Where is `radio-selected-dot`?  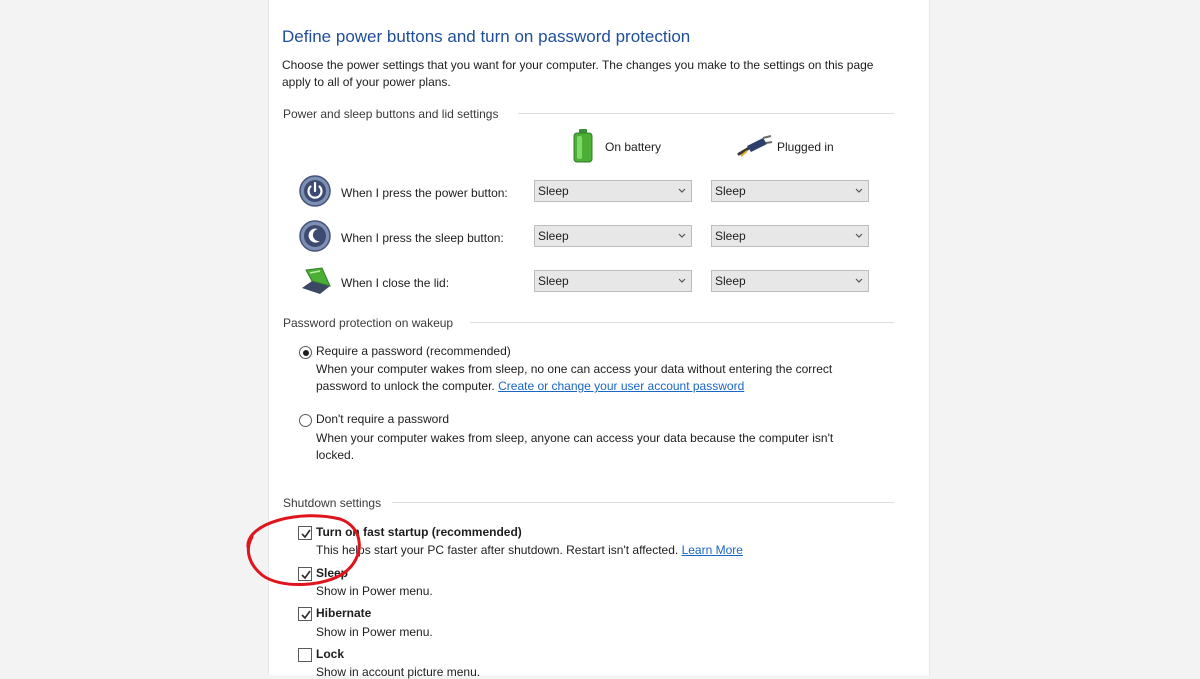 radio-selected-dot is located at coordinates (305, 352).